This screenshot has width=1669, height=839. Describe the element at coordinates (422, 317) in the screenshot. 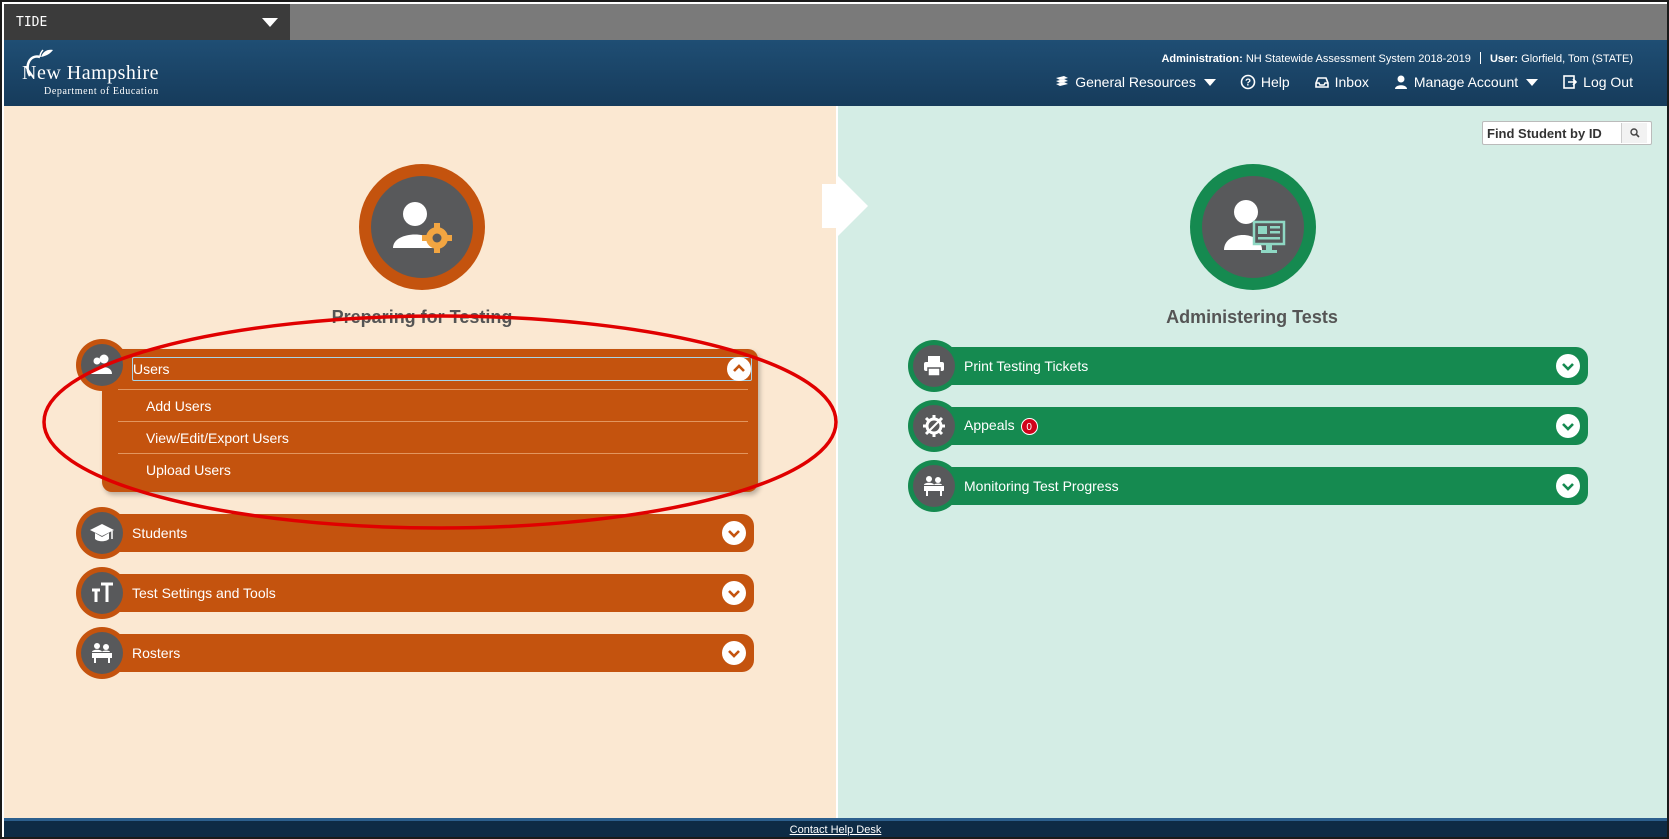

I see `preparing-for-testing-title: Preparing for Testing` at that location.